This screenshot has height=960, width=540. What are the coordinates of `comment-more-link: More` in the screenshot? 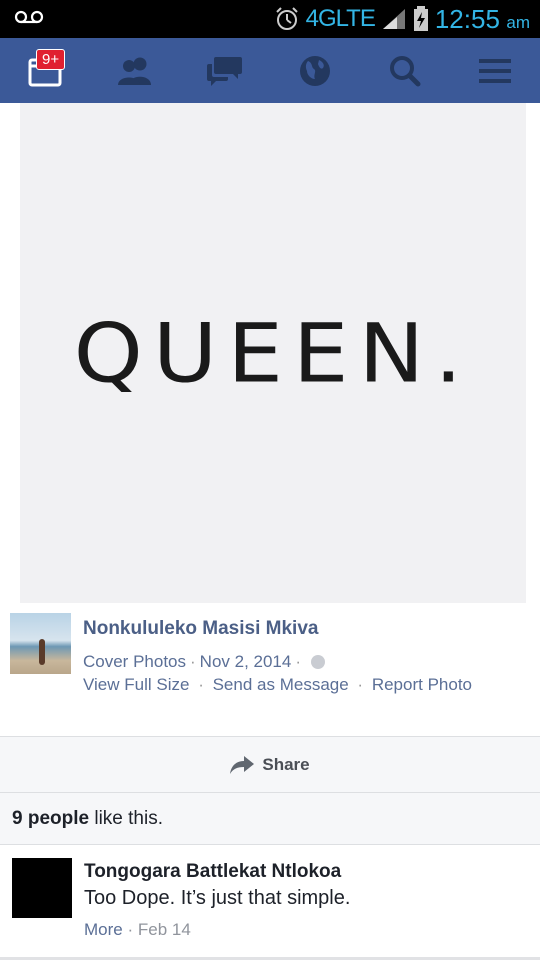 It's located at (103, 929).